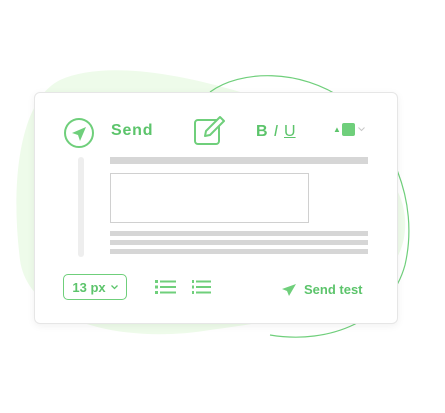 Image resolution: width=445 pixels, height=413 pixels. I want to click on text-format-group: B I U, so click(276, 132).